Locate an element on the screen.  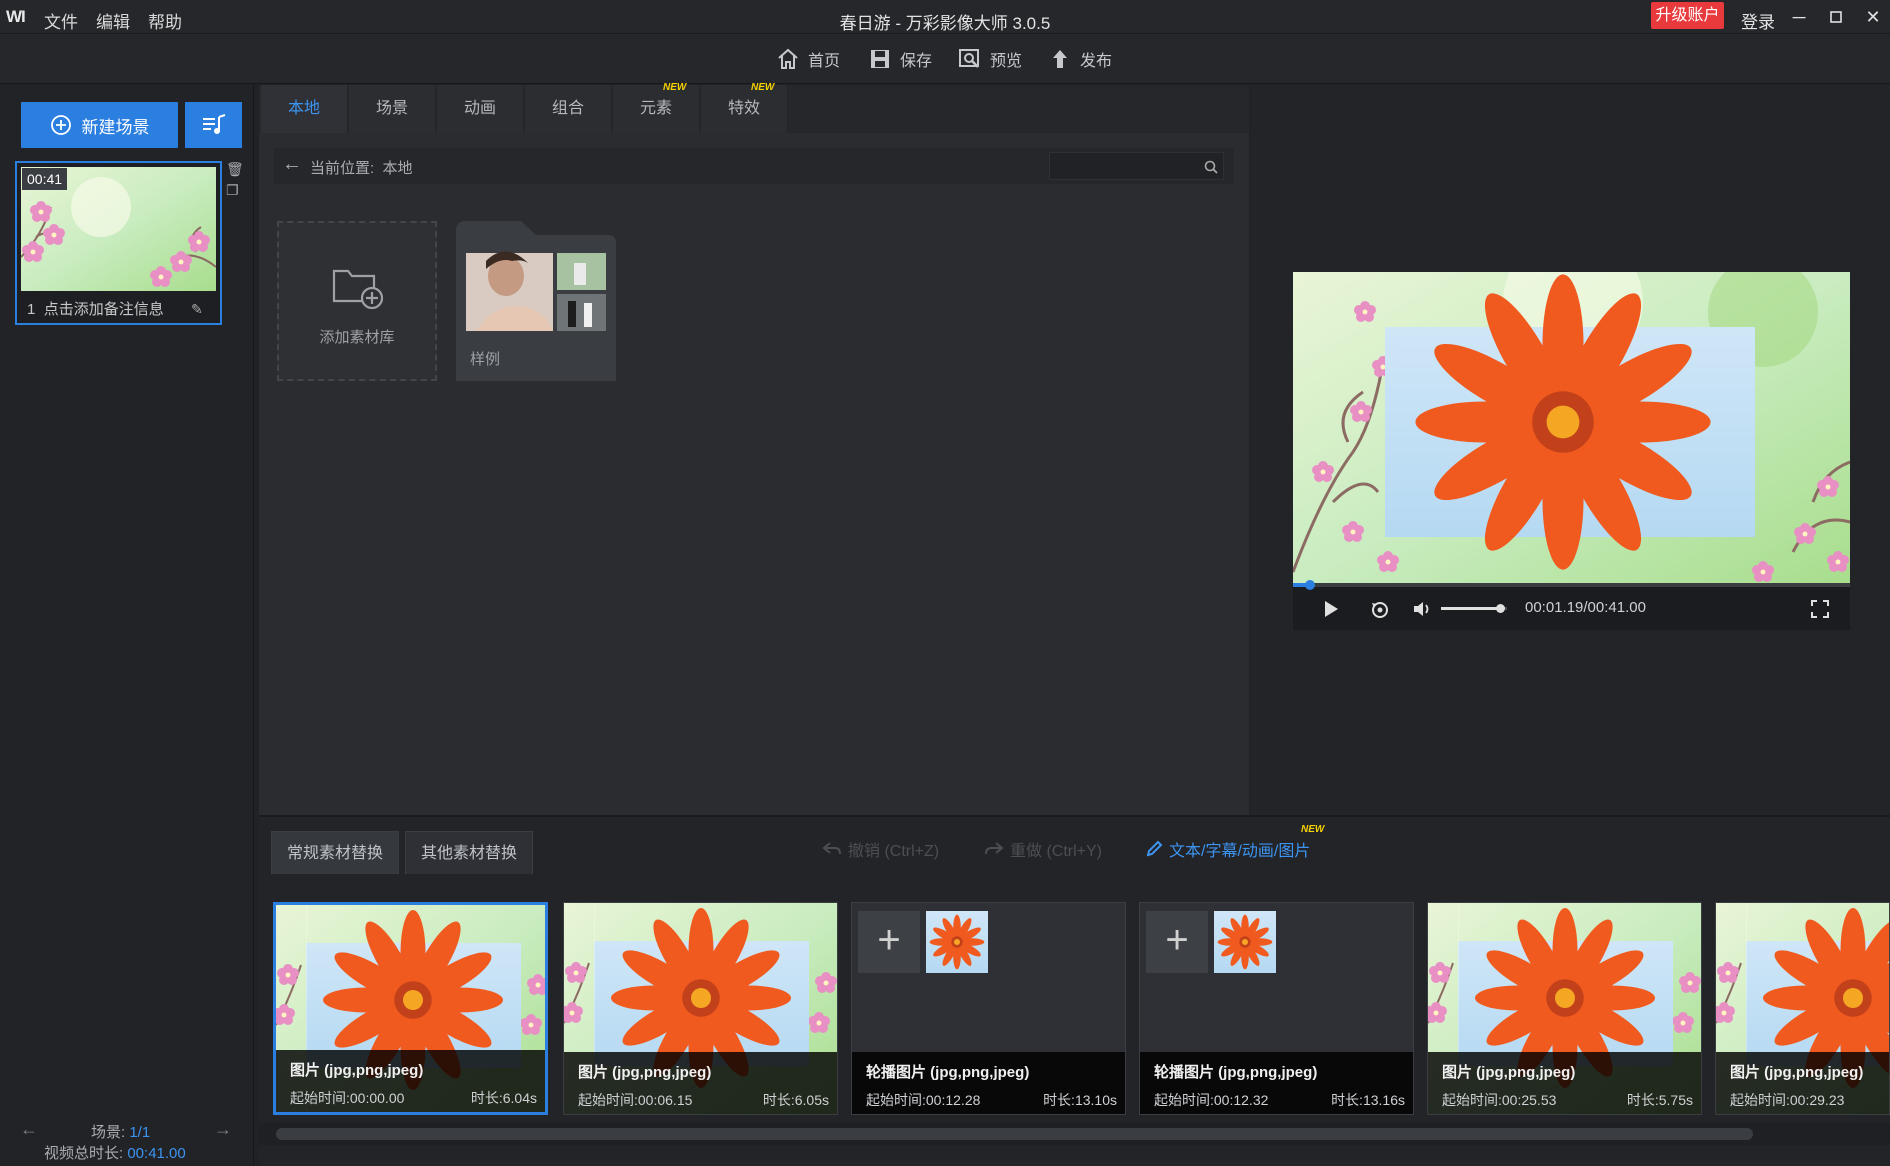
maximize-icon is located at coordinates (1836, 17).